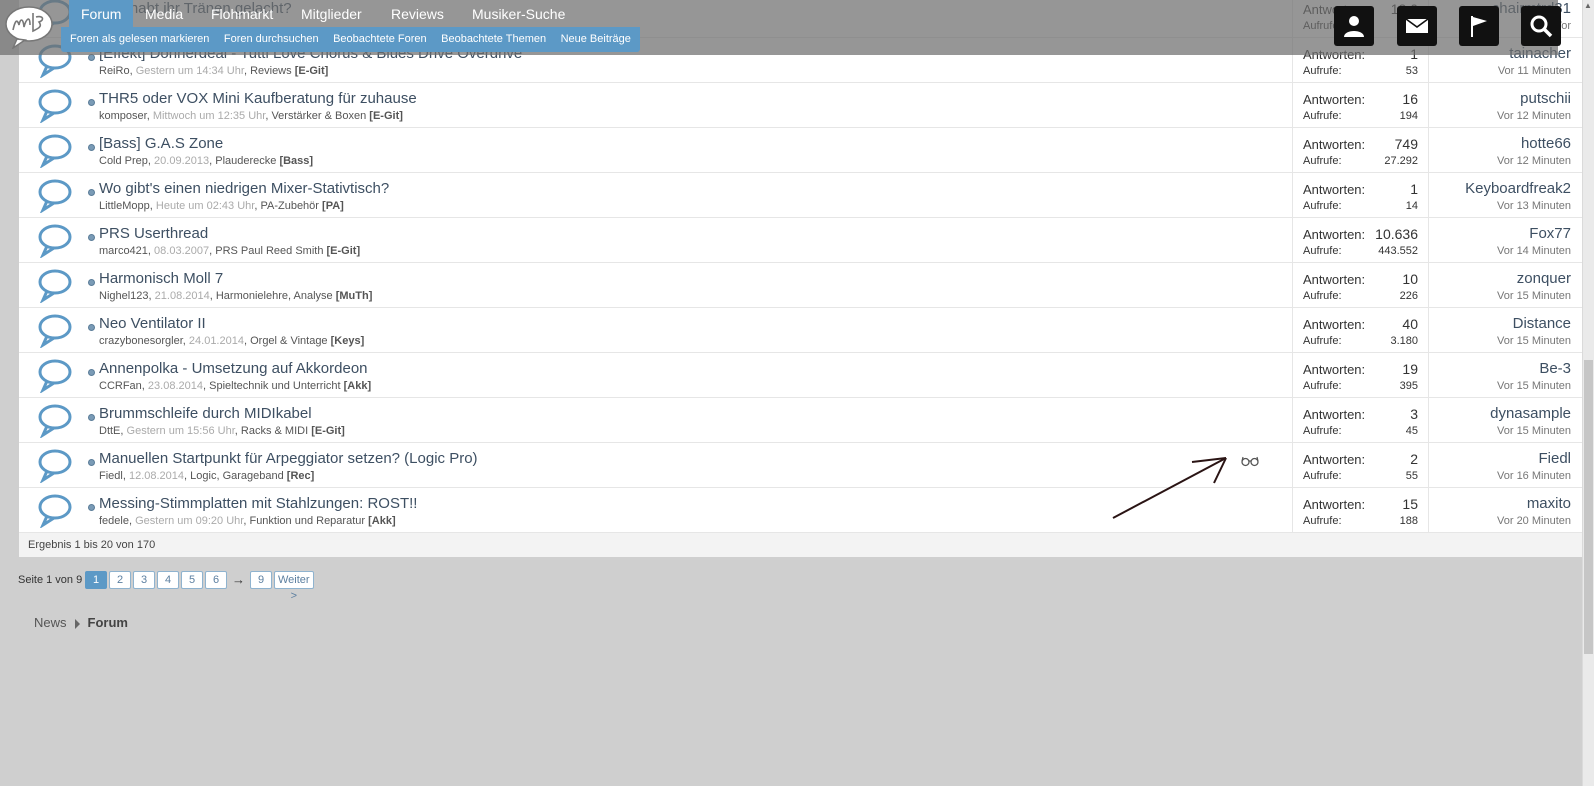 The height and width of the screenshot is (786, 1594). Describe the element at coordinates (29, 26) in the screenshot. I see `site-logo` at that location.